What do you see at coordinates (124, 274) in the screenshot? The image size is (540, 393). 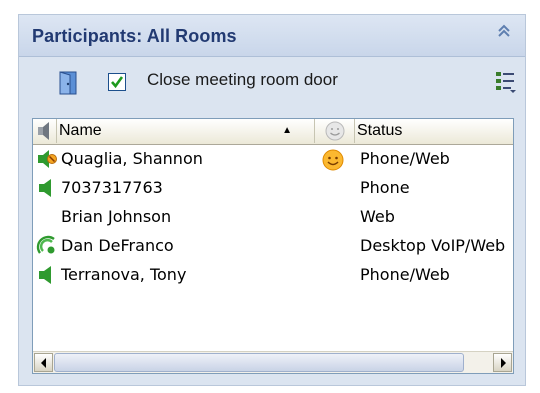 I see `participant-name: Terranova, Tony` at bounding box center [124, 274].